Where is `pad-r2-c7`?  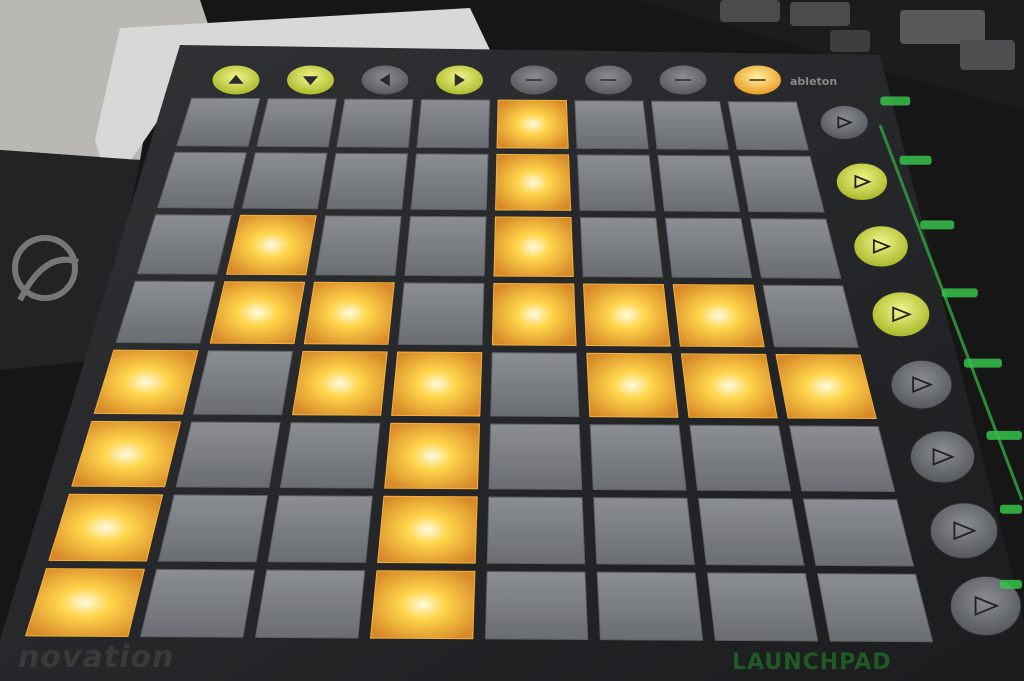 pad-r2-c7 is located at coordinates (699, 183).